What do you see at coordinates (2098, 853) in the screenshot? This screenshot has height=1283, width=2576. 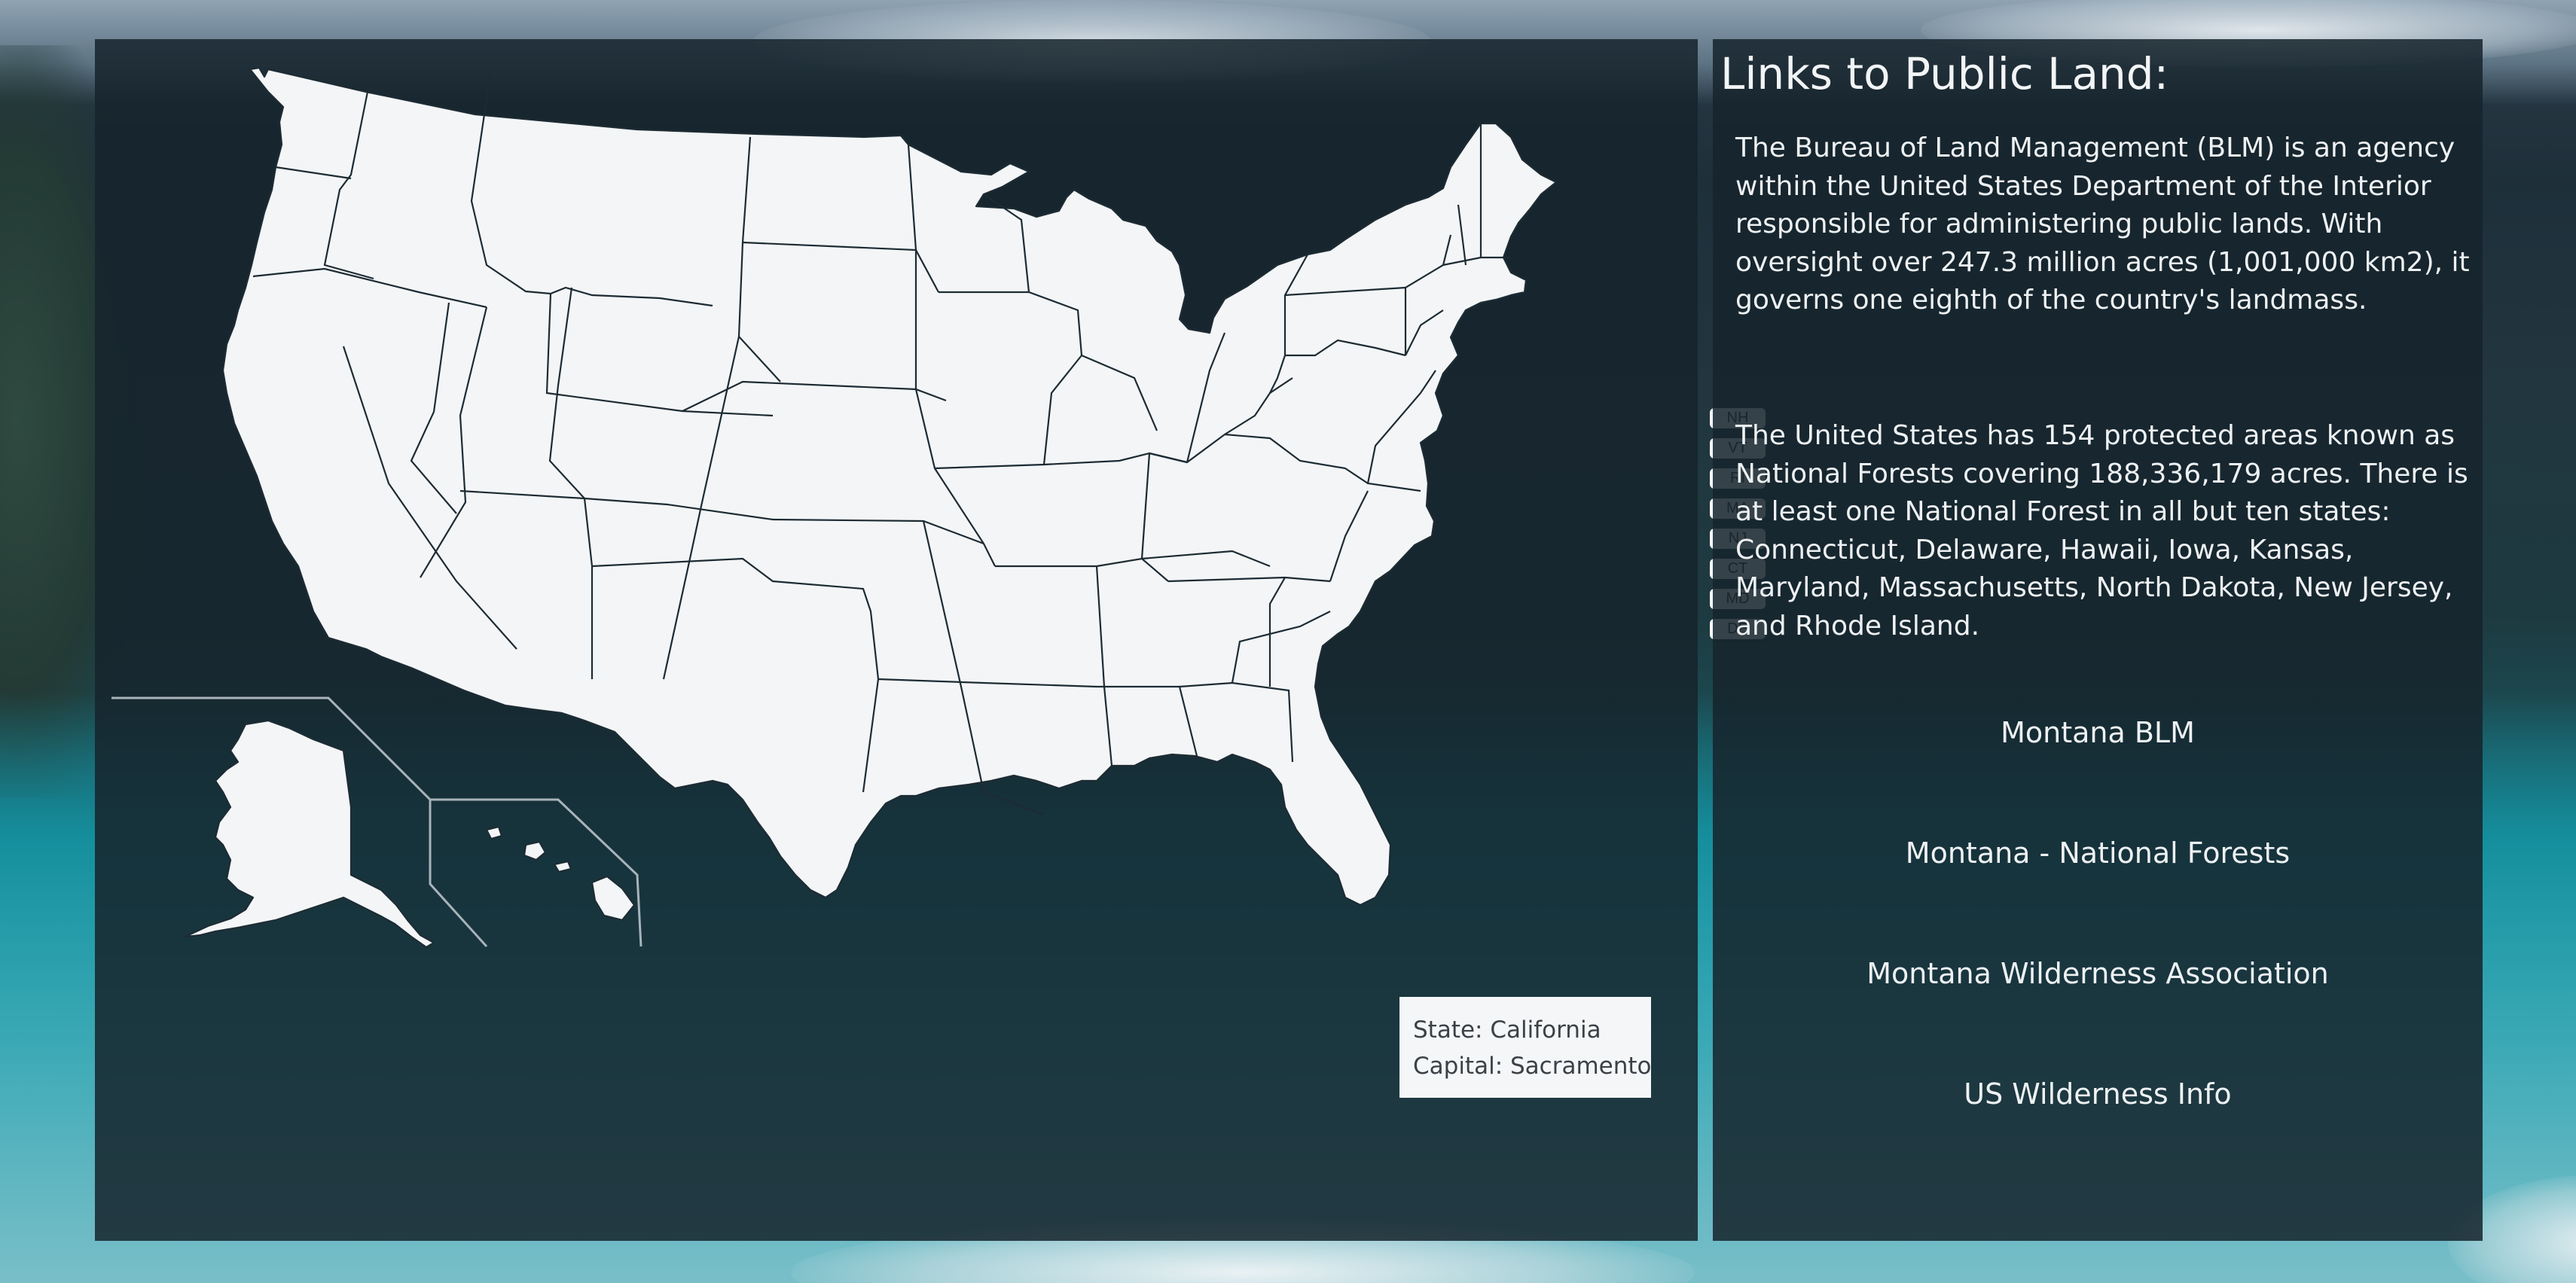 I see `link-montana-national-forests: Montana - National Forests` at bounding box center [2098, 853].